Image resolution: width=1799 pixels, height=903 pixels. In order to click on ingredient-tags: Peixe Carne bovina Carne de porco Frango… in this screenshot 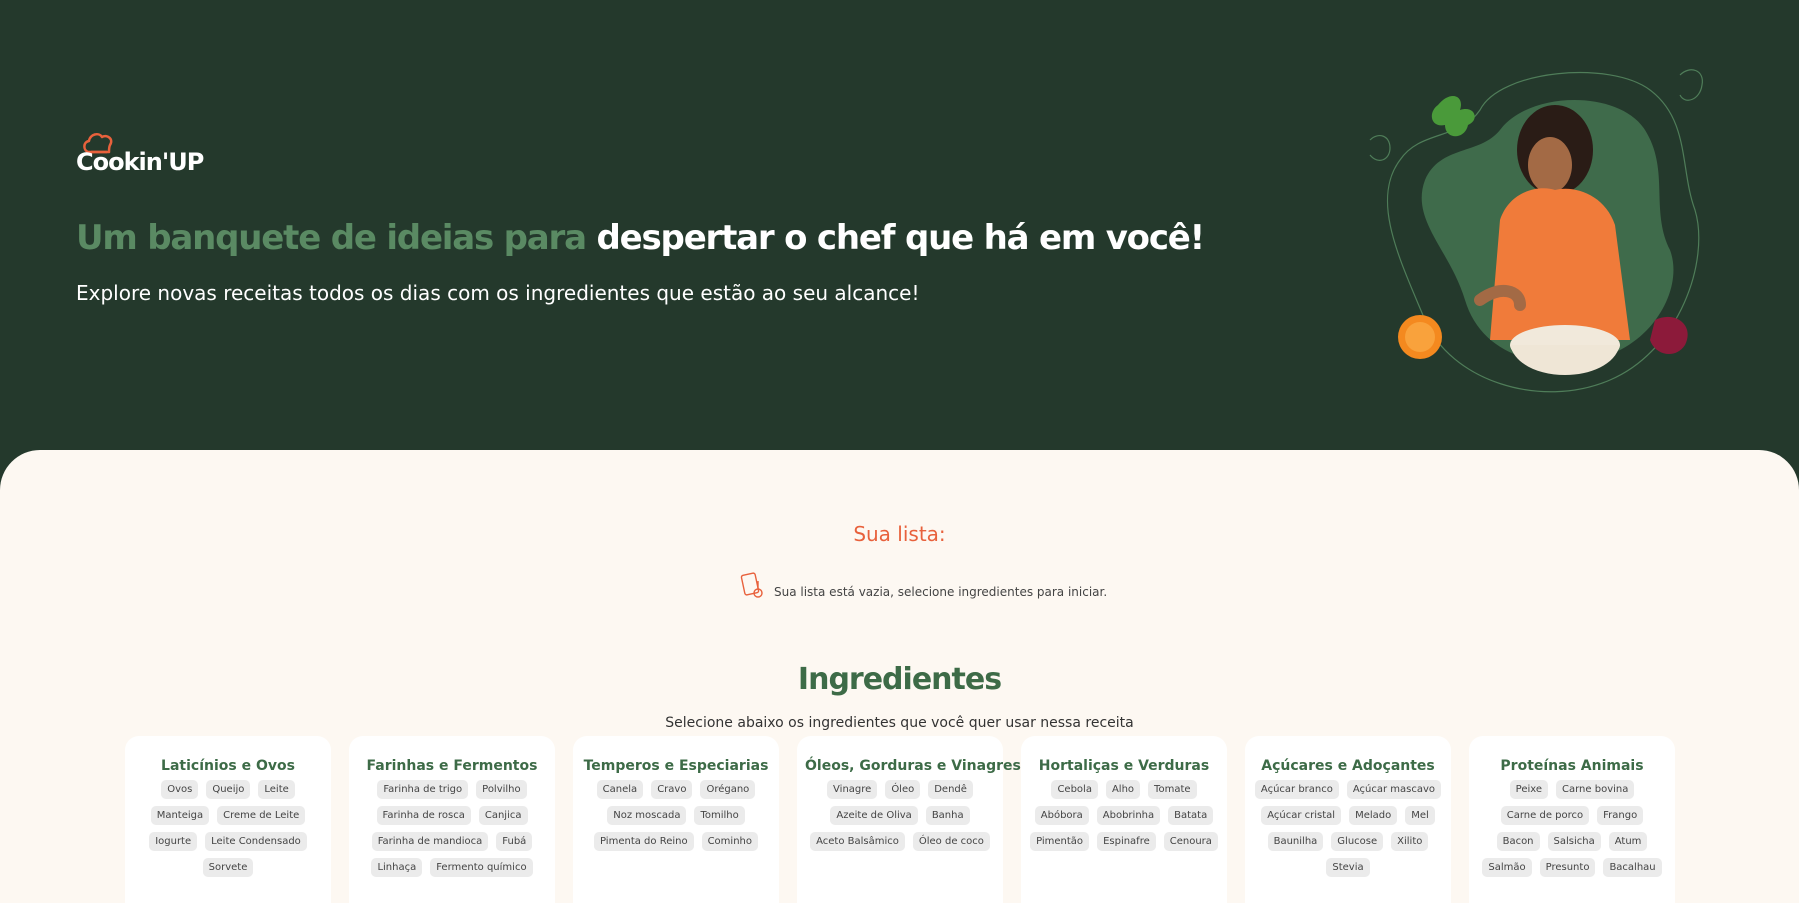, I will do `click(1572, 828)`.